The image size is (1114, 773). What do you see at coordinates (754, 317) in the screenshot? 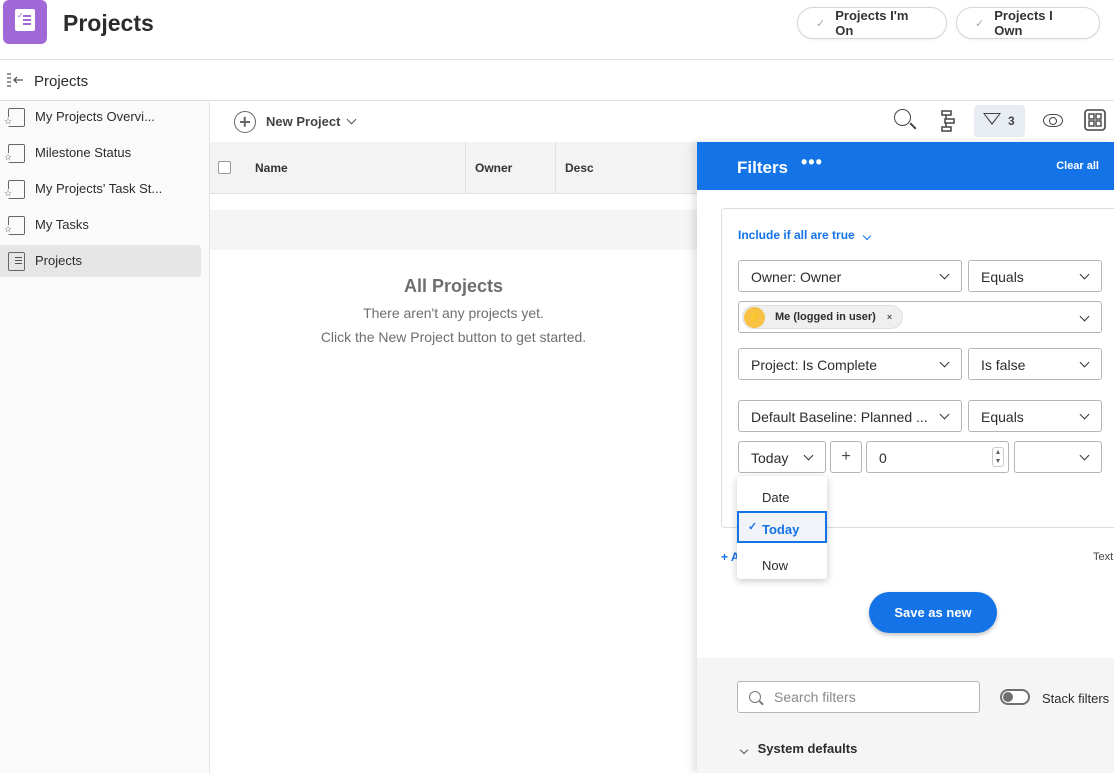
I see `lightning-icon: ⚡` at bounding box center [754, 317].